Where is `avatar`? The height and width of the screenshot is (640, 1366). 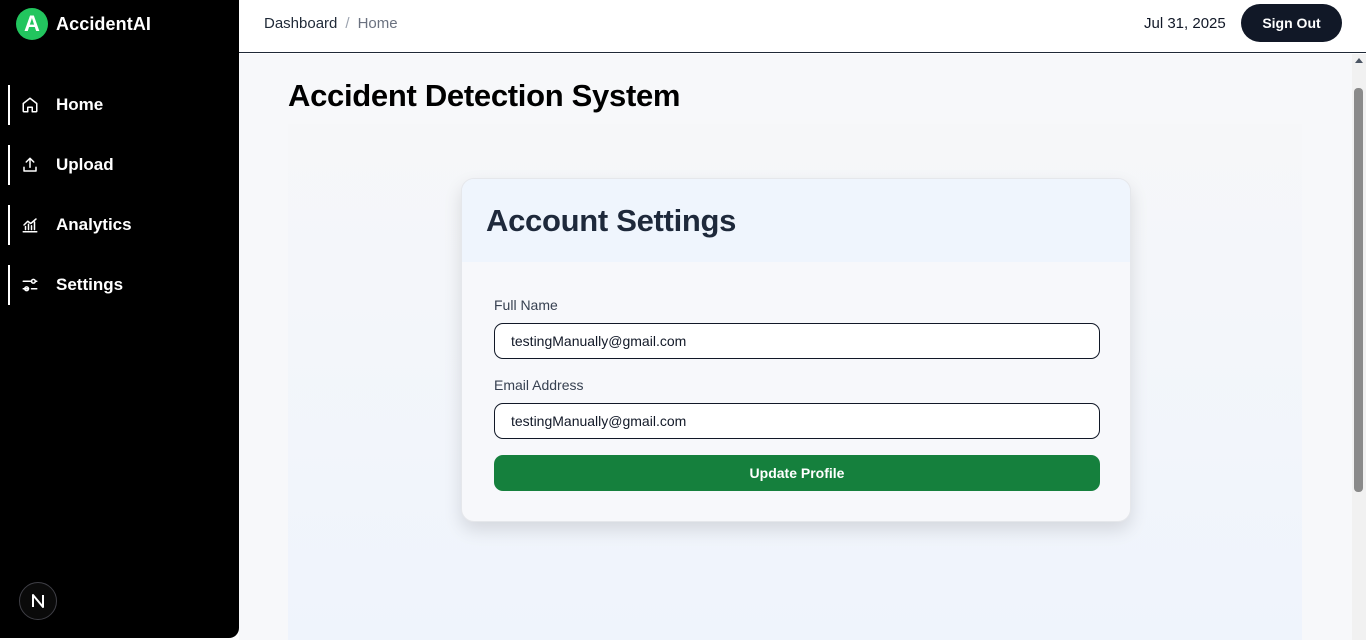
avatar is located at coordinates (38, 601).